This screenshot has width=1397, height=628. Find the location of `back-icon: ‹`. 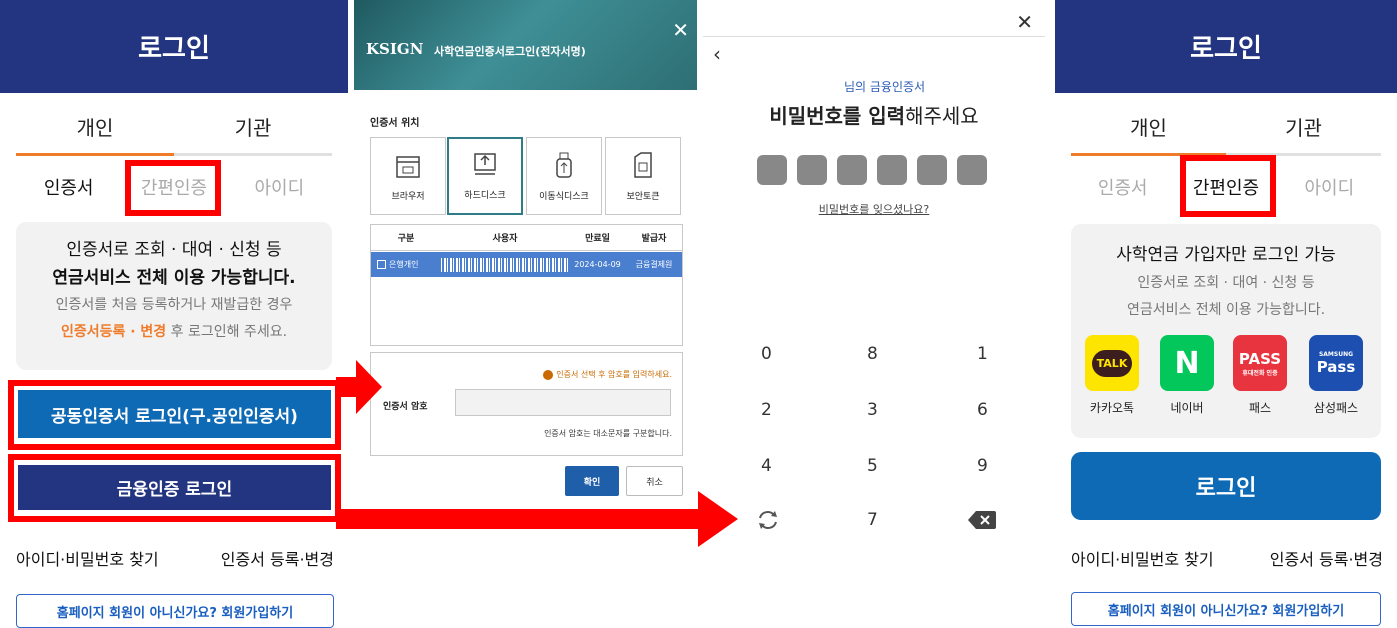

back-icon: ‹ is located at coordinates (717, 54).